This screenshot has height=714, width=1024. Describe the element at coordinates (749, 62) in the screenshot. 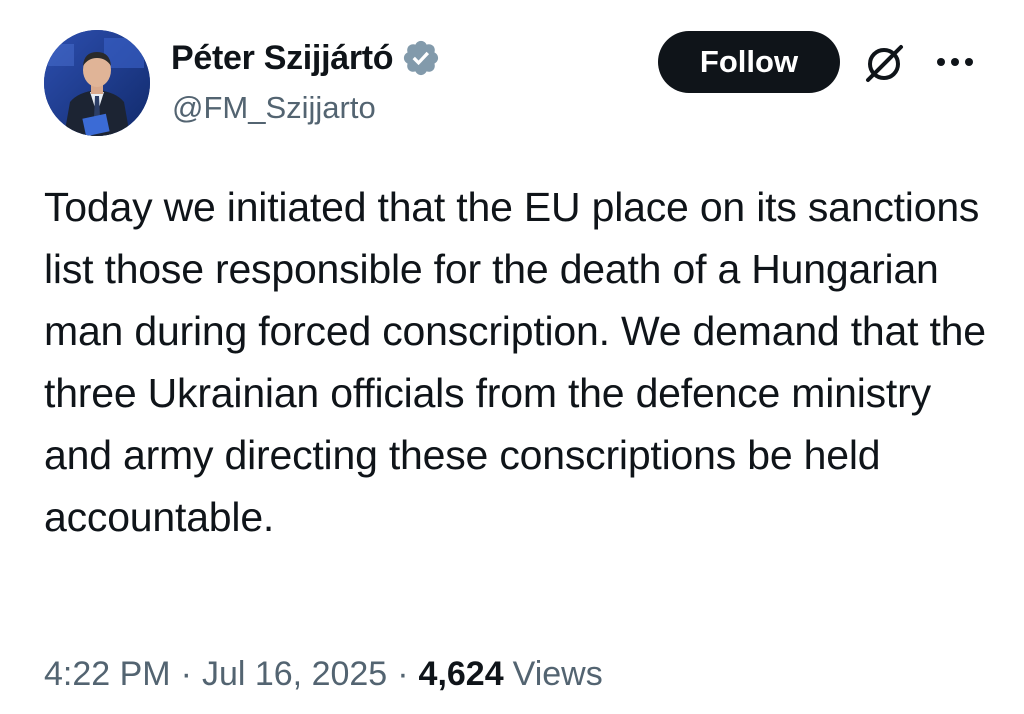

I see `follow-button: Follow` at that location.